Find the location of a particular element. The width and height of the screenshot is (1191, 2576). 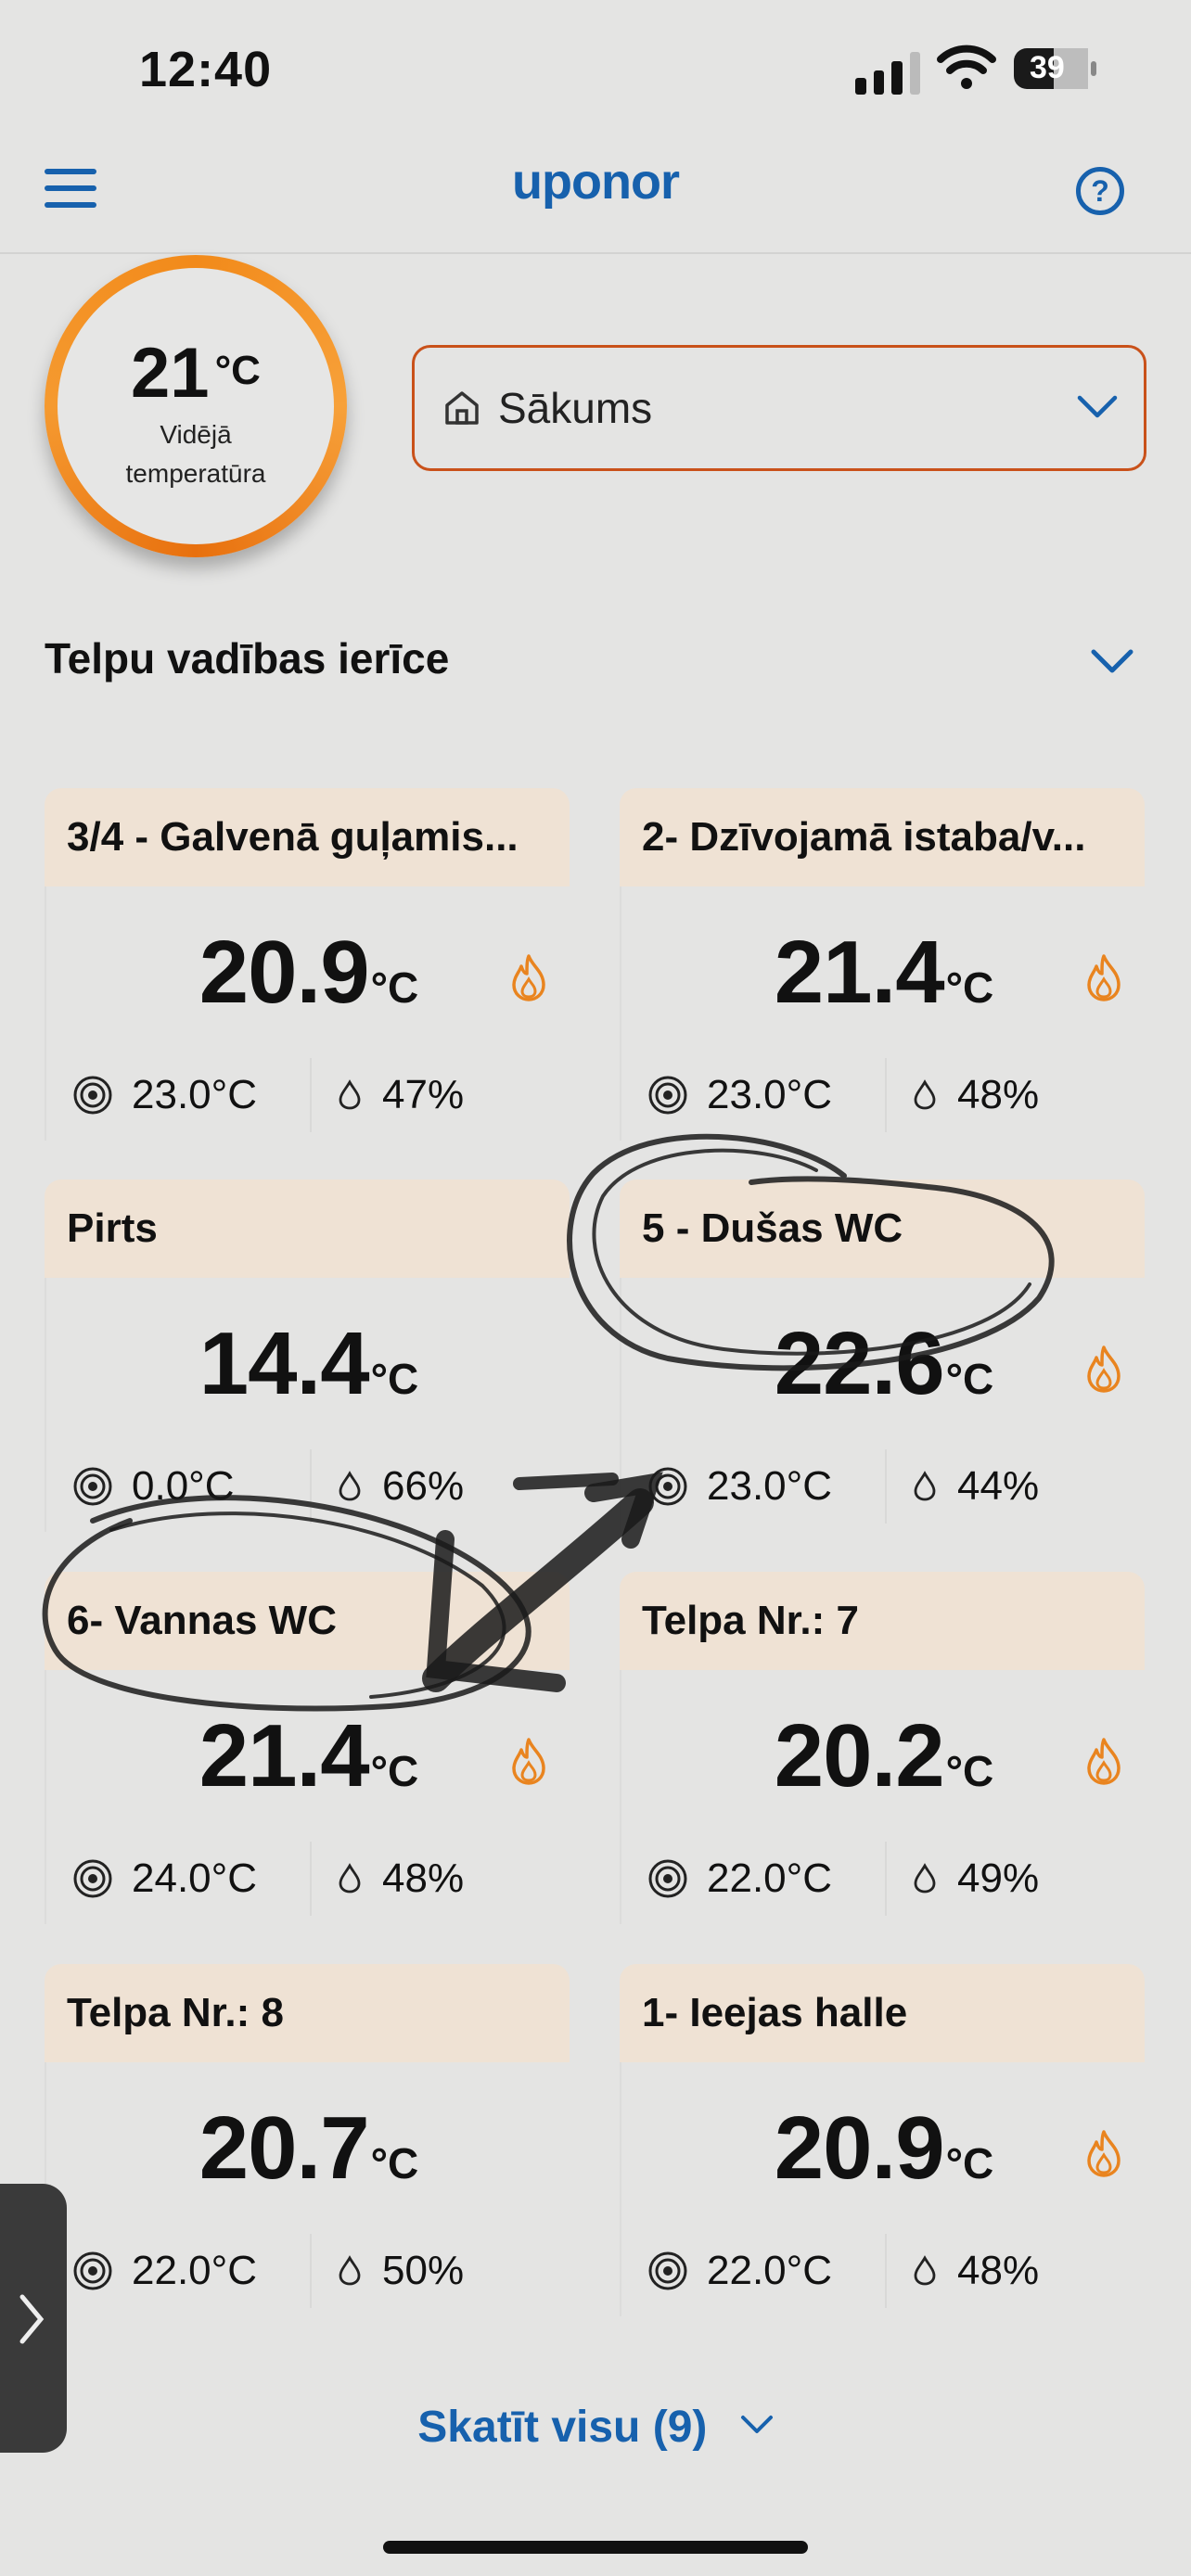

room-card-header: Pirts is located at coordinates (308, 1229).